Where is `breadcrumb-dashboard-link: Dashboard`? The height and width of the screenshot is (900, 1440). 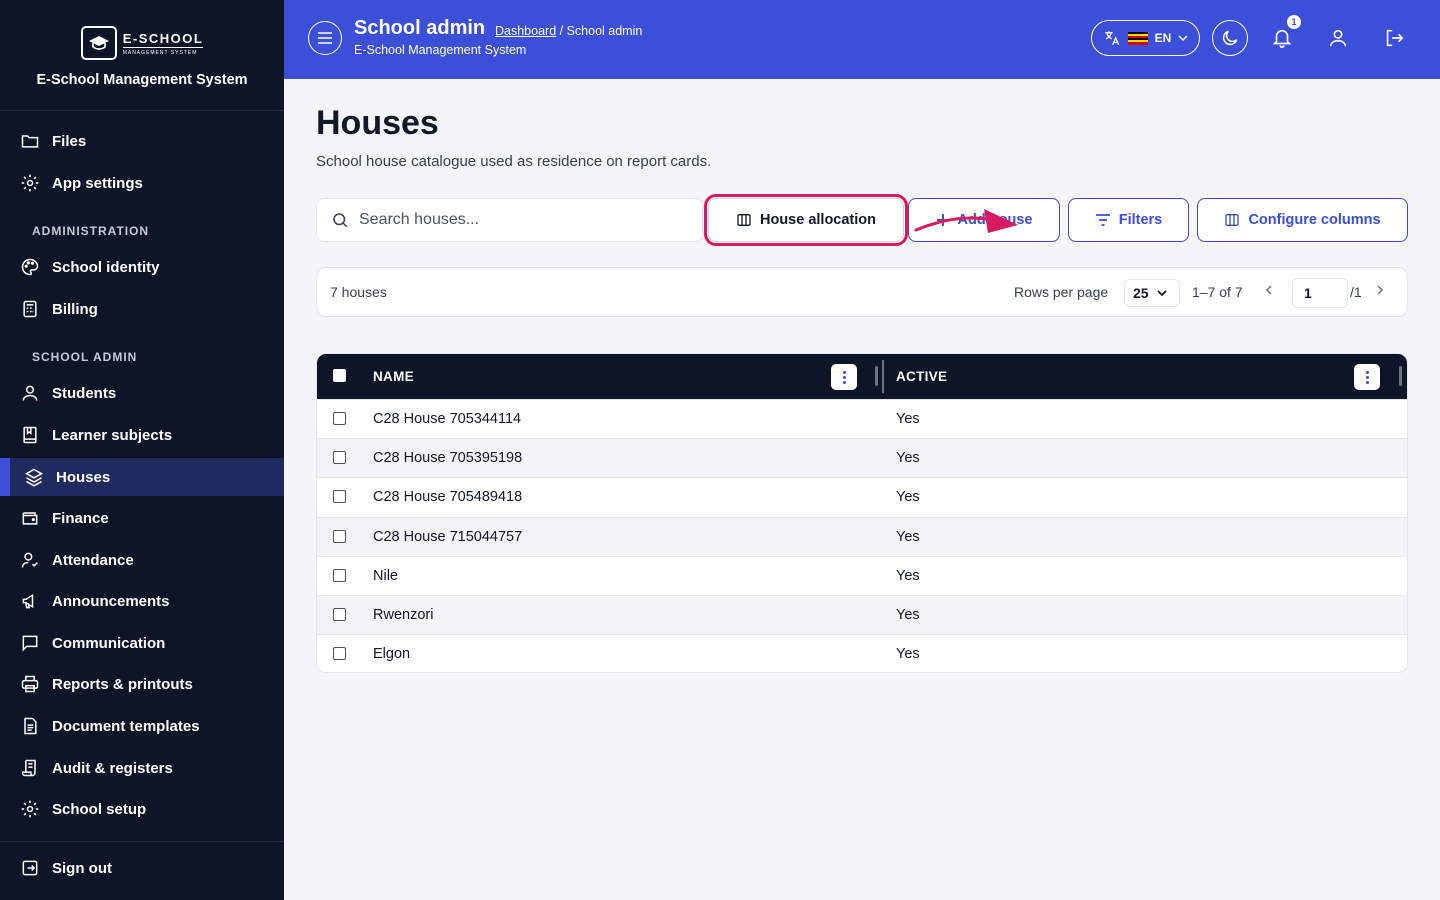
breadcrumb-dashboard-link: Dashboard is located at coordinates (525, 31).